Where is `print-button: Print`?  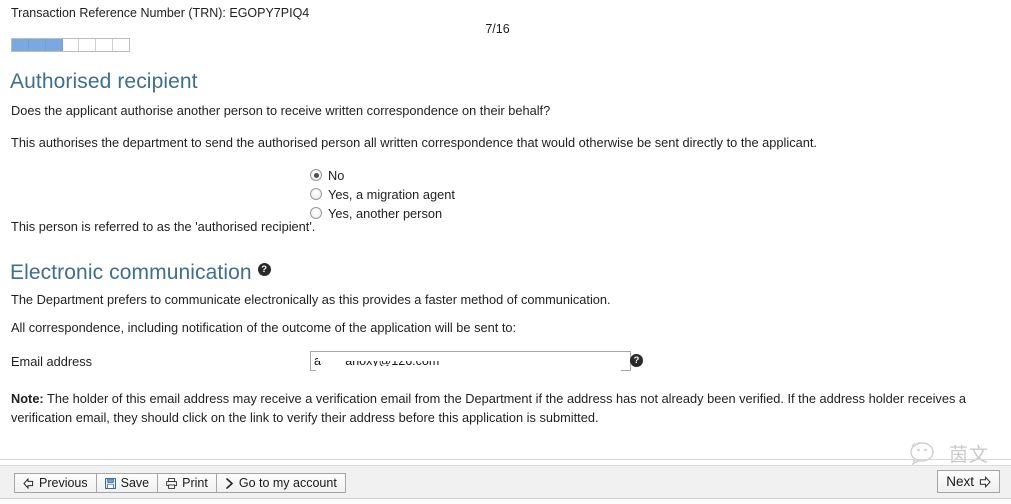 print-button: Print is located at coordinates (187, 483).